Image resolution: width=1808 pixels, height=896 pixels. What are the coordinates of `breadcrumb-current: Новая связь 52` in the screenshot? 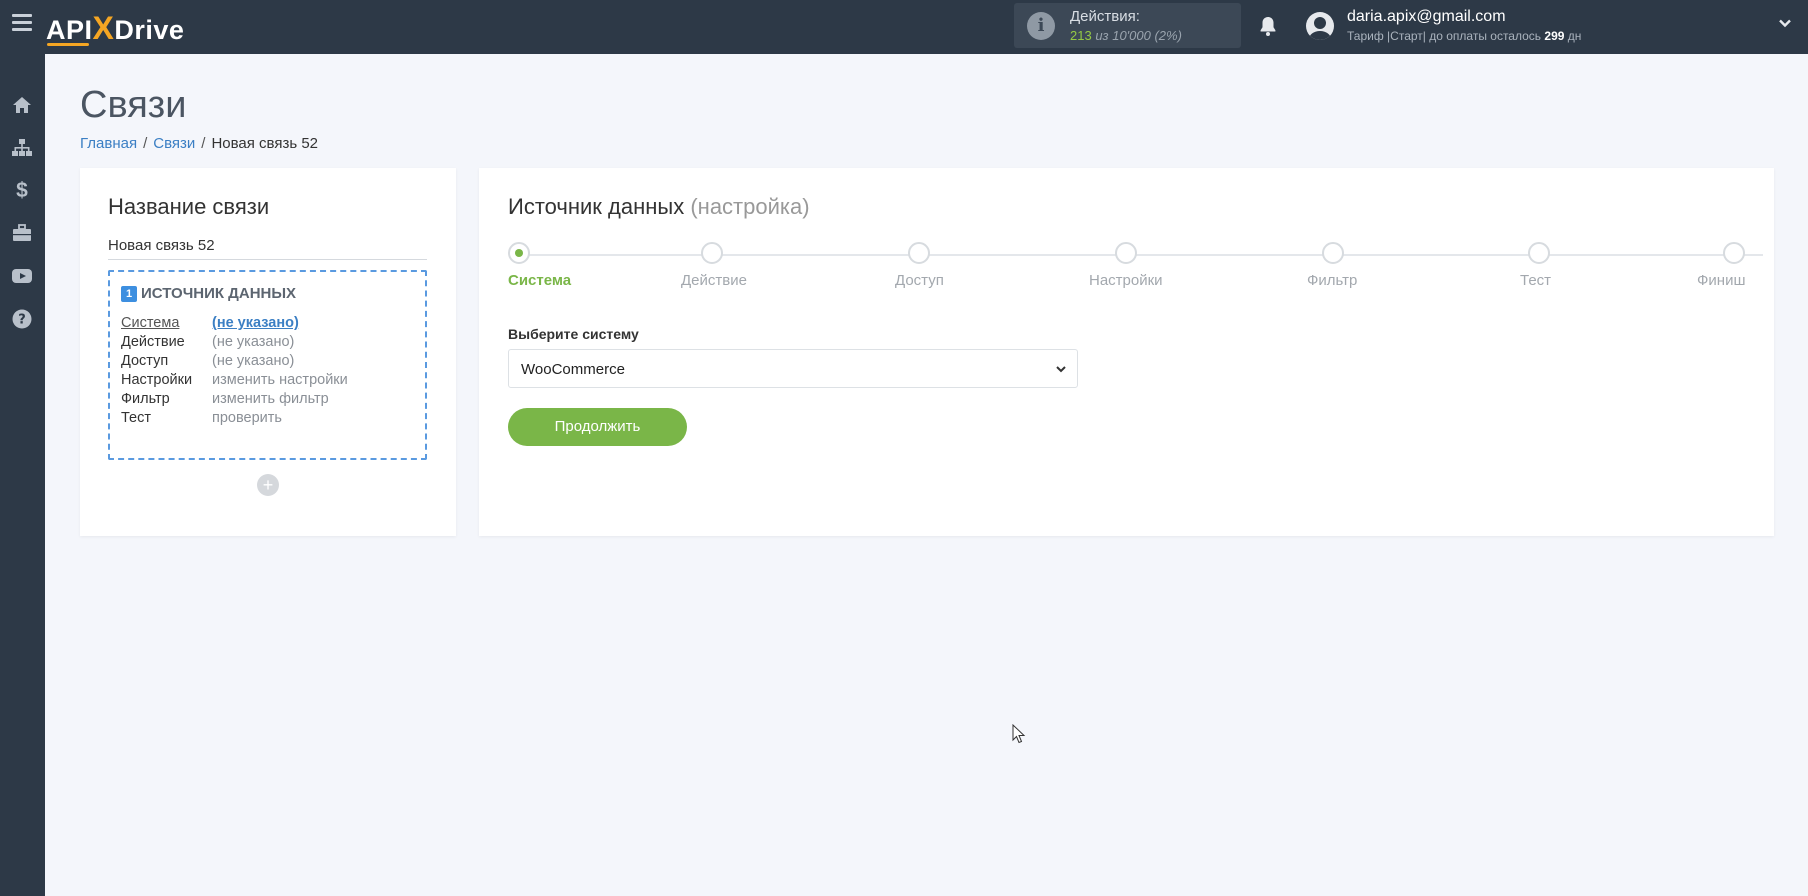 It's located at (265, 143).